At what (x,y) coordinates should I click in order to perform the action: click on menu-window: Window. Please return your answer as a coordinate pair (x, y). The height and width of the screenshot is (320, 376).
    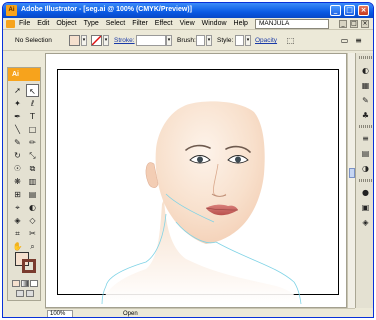
    Looking at the image, I should click on (214, 23).